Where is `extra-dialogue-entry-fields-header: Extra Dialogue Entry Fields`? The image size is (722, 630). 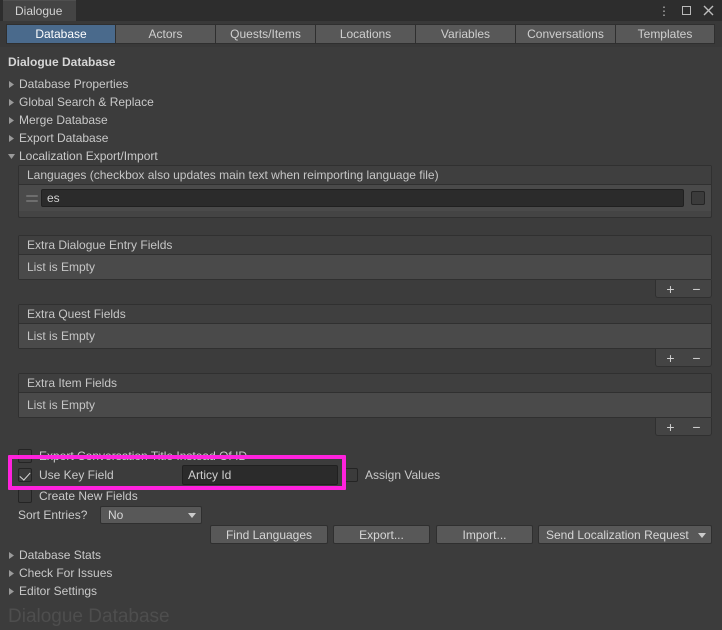
extra-dialogue-entry-fields-header: Extra Dialogue Entry Fields is located at coordinates (365, 245).